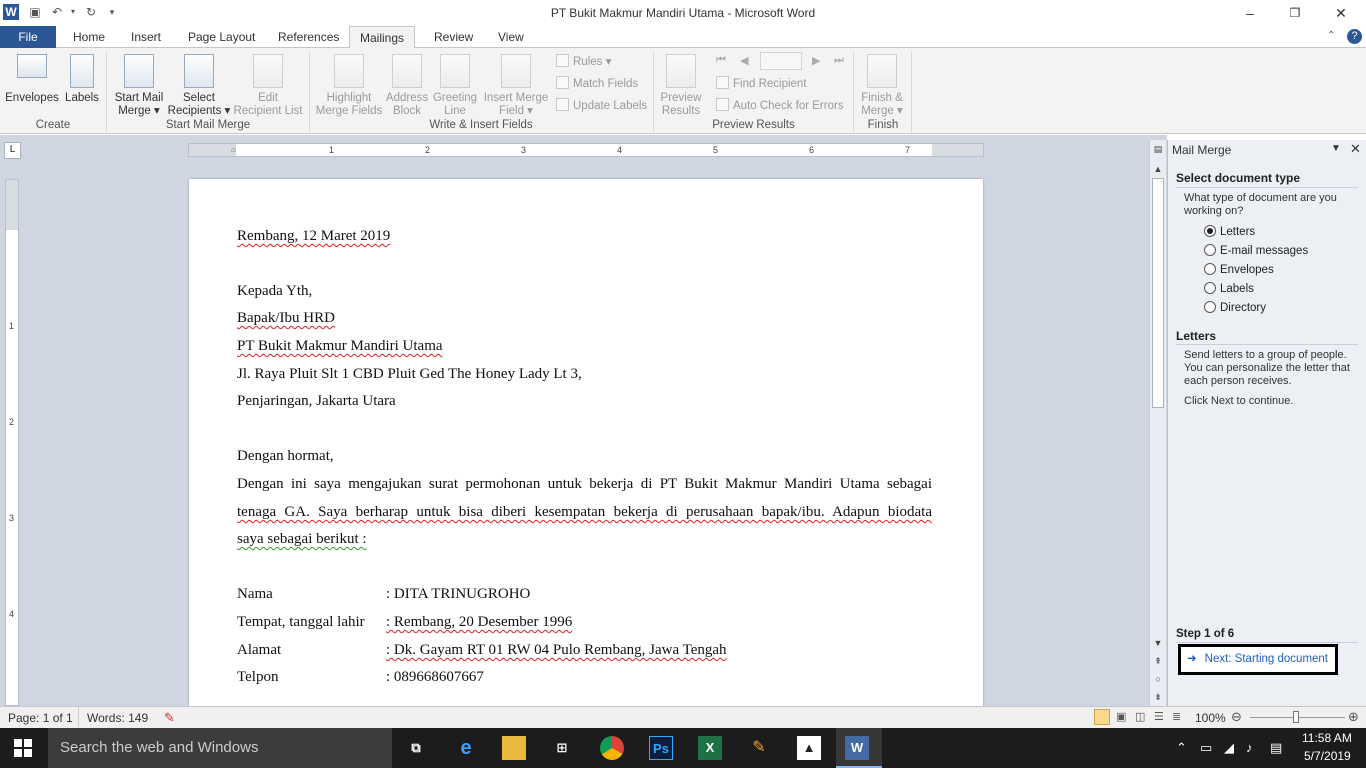 The width and height of the screenshot is (1366, 768). Describe the element at coordinates (1158, 661) in the screenshot. I see `previous-page-icon: ⇞` at that location.